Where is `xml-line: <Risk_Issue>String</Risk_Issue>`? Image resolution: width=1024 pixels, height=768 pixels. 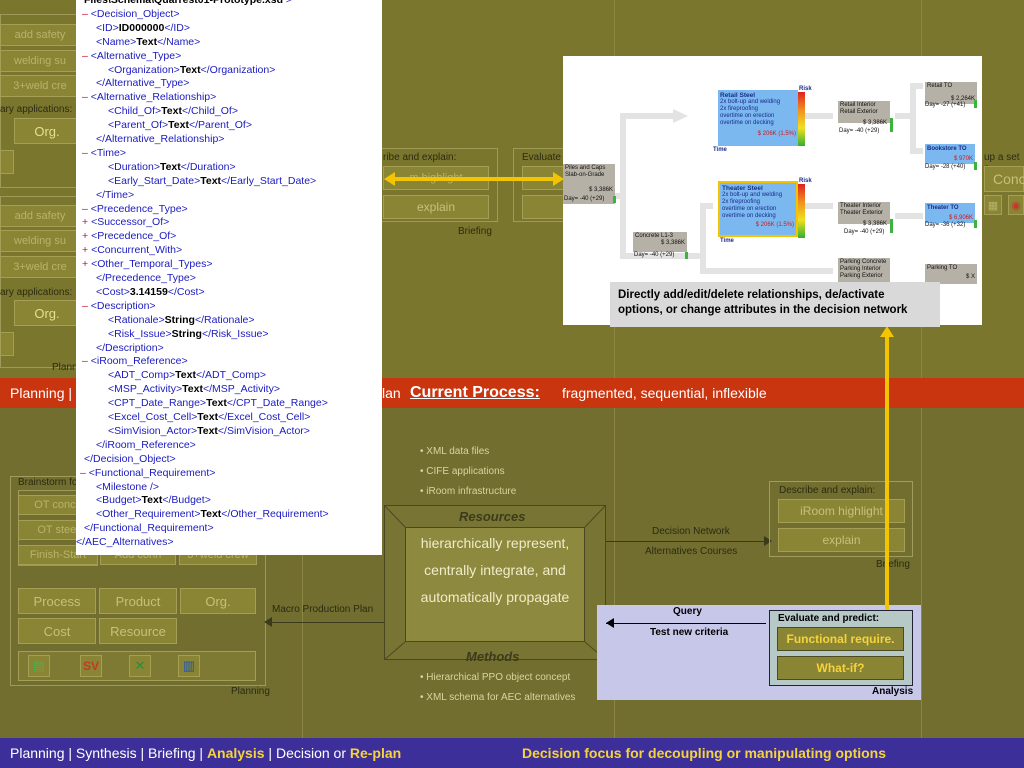
xml-line: <Risk_Issue>String</Risk_Issue> is located at coordinates (188, 334).